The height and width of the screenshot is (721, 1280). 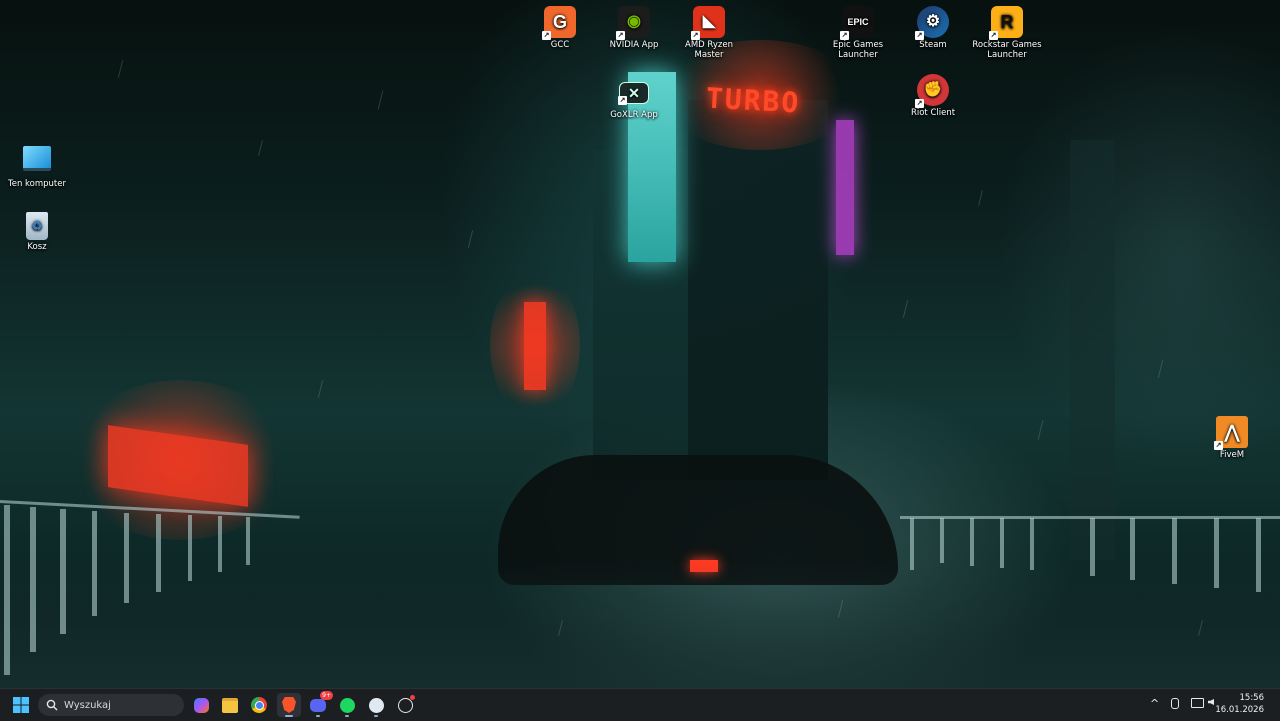 I want to click on desktop-icon-gcc: G ↗ GCC, so click(x=560, y=28).